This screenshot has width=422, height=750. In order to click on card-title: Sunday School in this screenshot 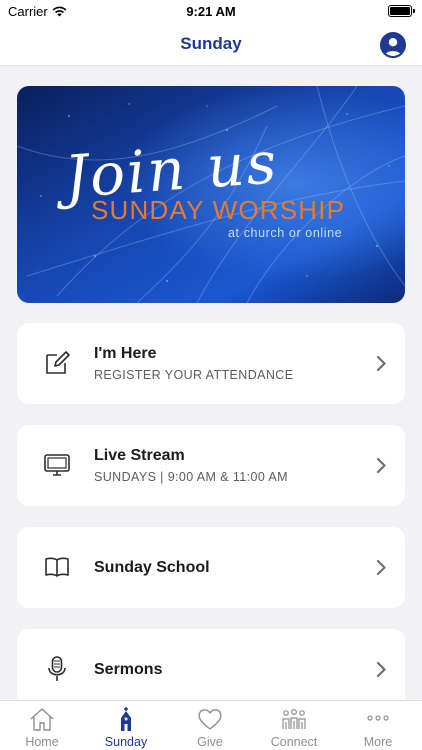, I will do `click(152, 567)`.